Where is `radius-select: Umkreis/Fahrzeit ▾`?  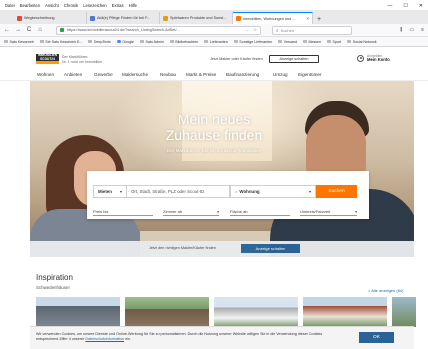 radius-select: Umkreis/Fahrzeit ▾ is located at coordinates (328, 211).